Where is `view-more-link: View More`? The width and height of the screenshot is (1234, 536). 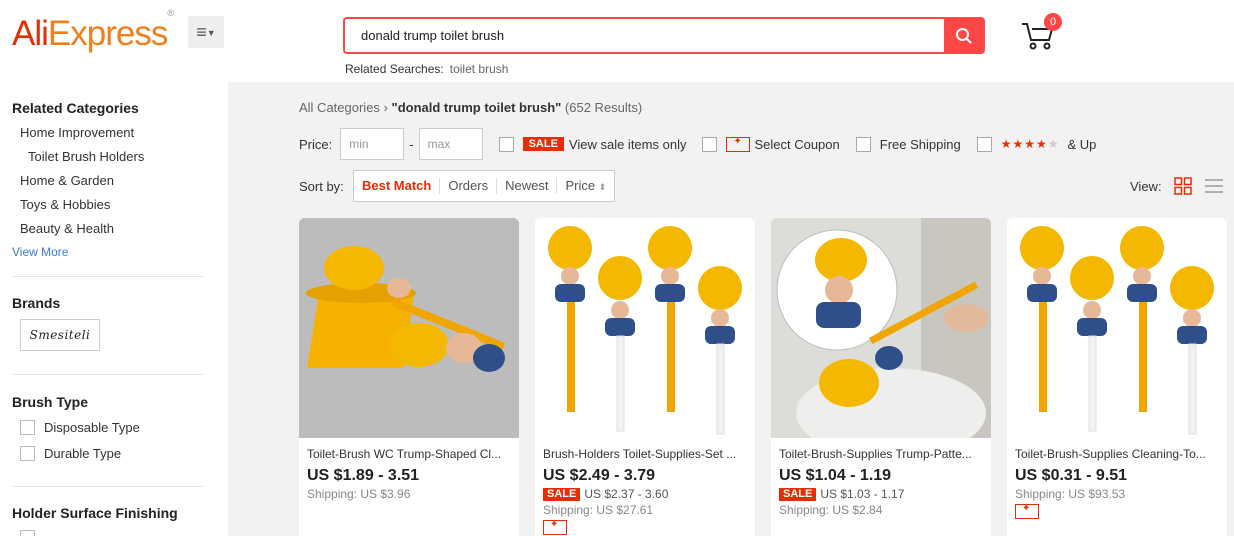 view-more-link: View More is located at coordinates (40, 252).